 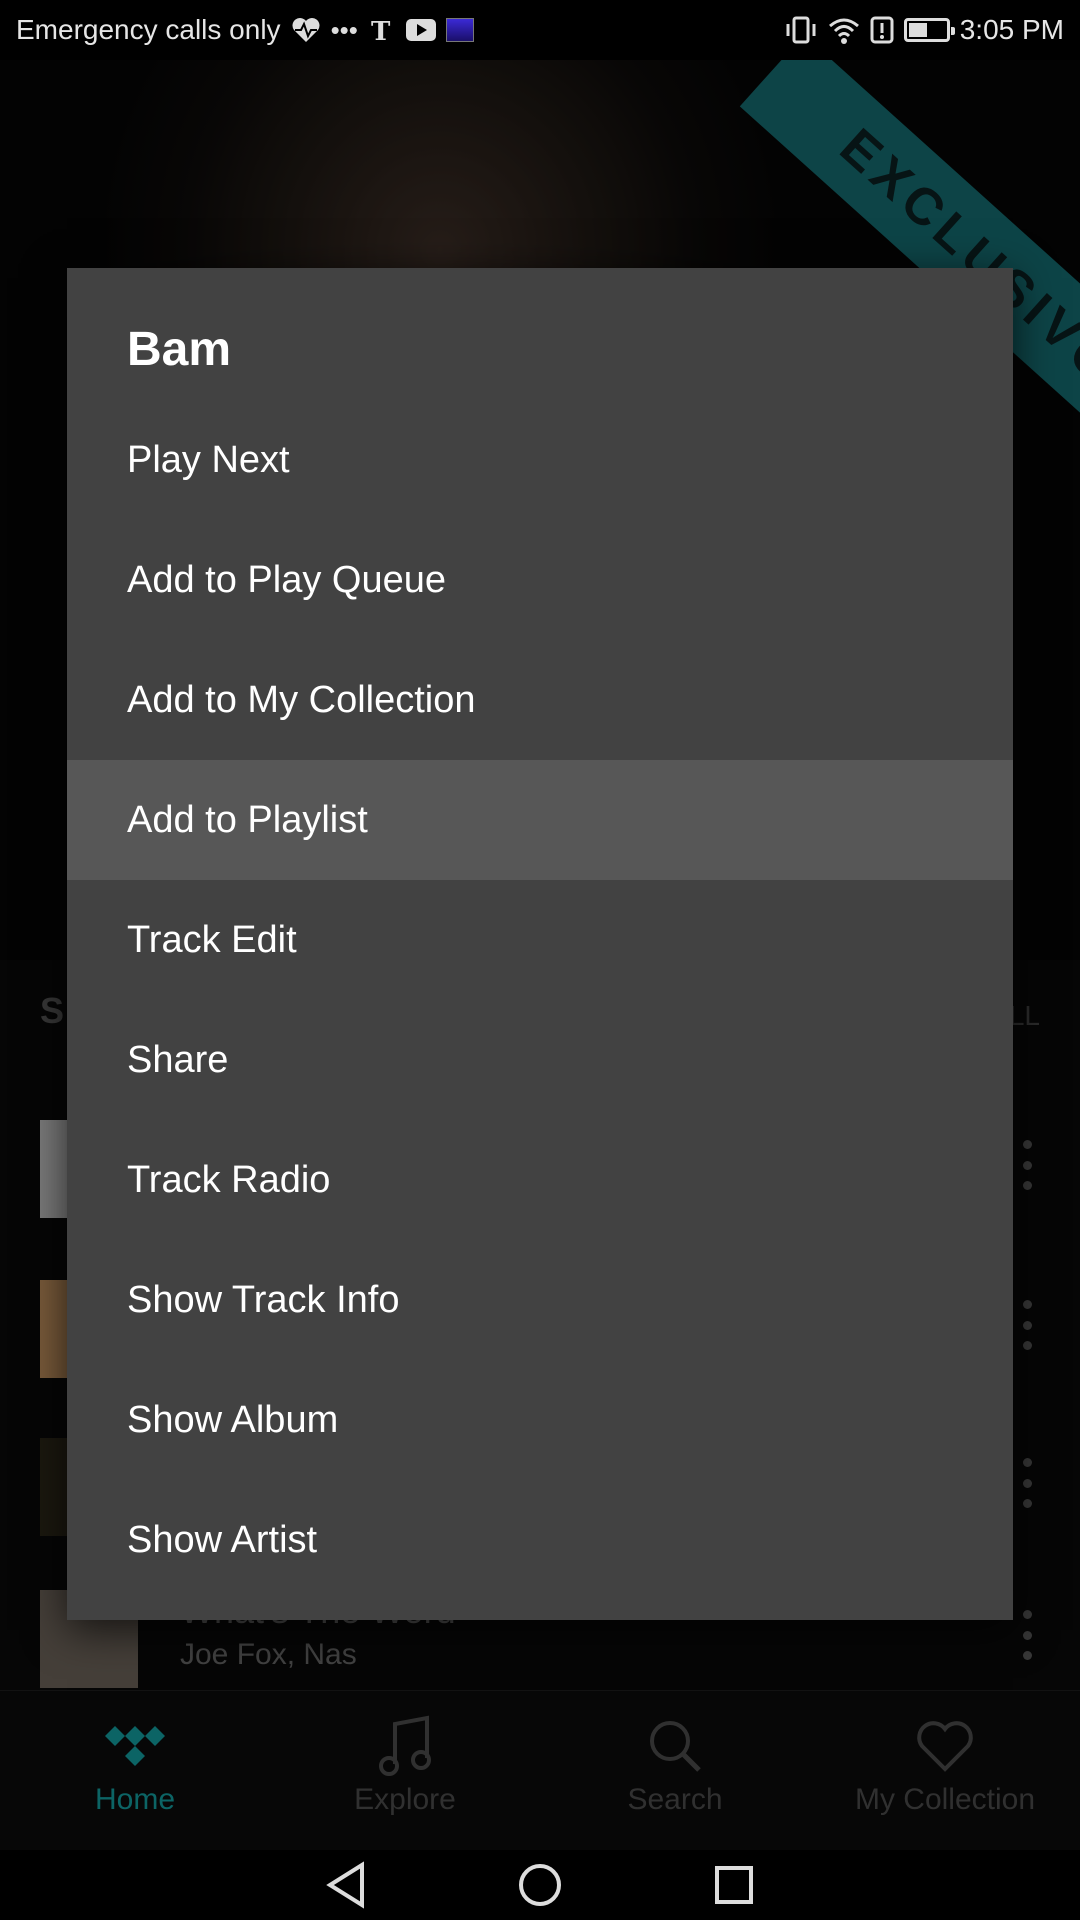 I want to click on recents-icon, so click(x=734, y=1885).